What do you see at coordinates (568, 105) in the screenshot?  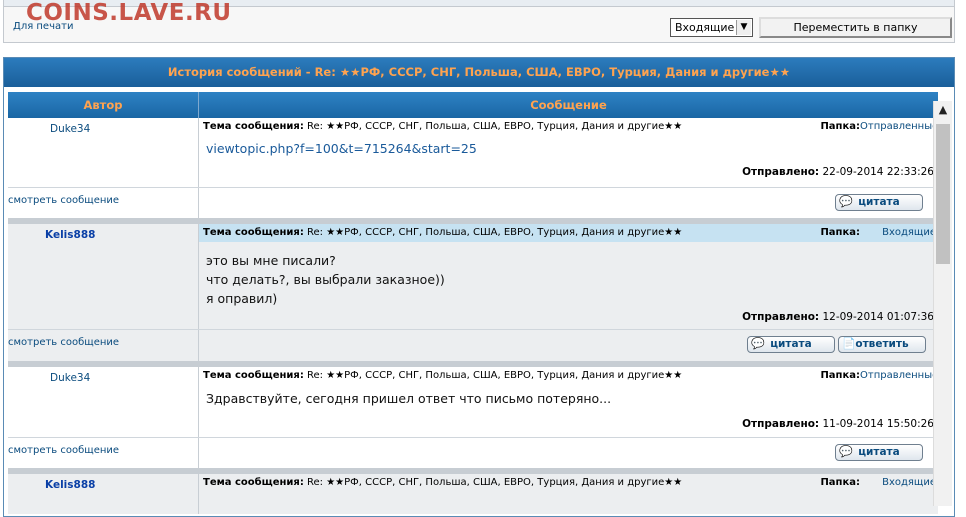 I see `column-message: Сообщение` at bounding box center [568, 105].